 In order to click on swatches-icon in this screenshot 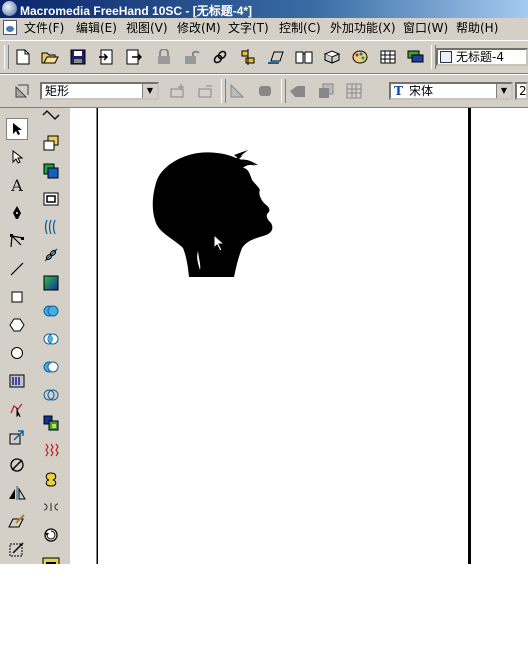, I will do `click(388, 57)`.